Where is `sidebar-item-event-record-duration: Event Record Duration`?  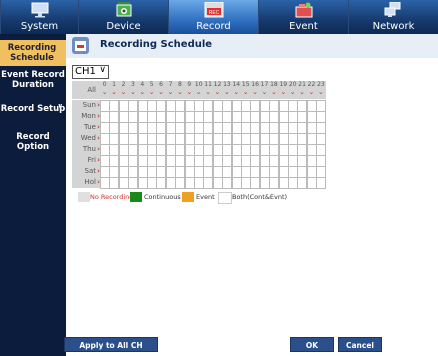 sidebar-item-event-record-duration: Event Record Duration is located at coordinates (33, 85).